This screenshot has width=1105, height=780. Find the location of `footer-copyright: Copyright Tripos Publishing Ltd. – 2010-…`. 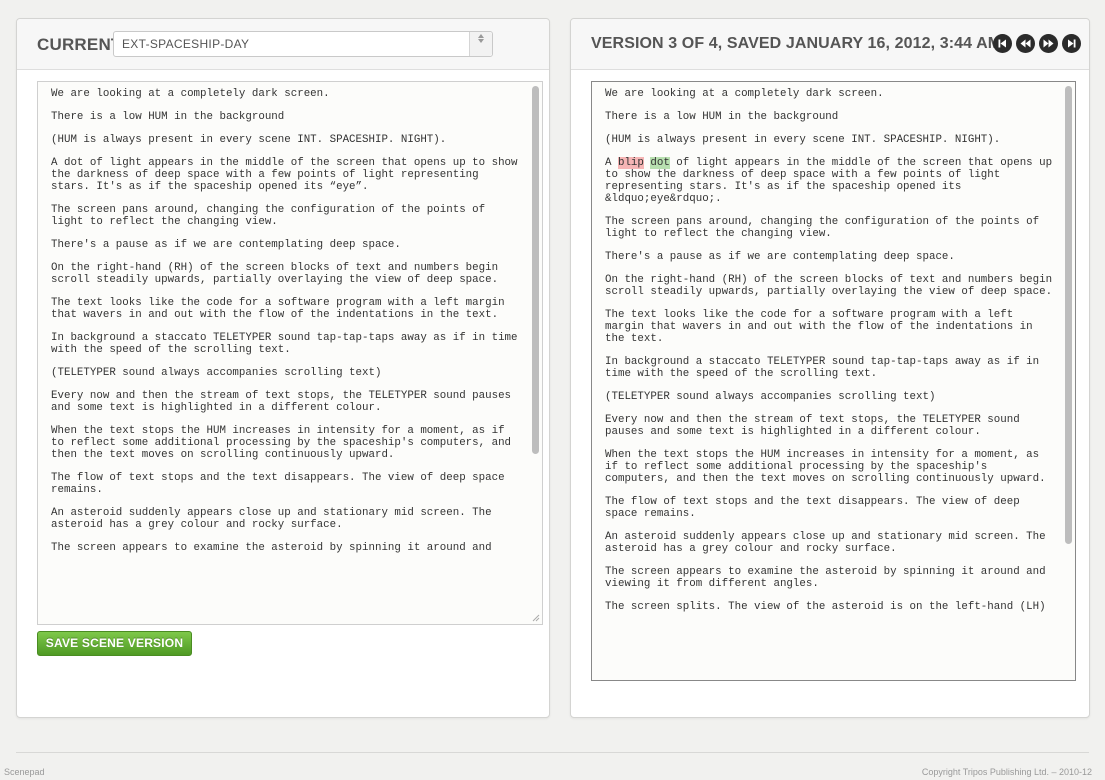

footer-copyright: Copyright Tripos Publishing Ltd. – 2010-… is located at coordinates (1006, 772).